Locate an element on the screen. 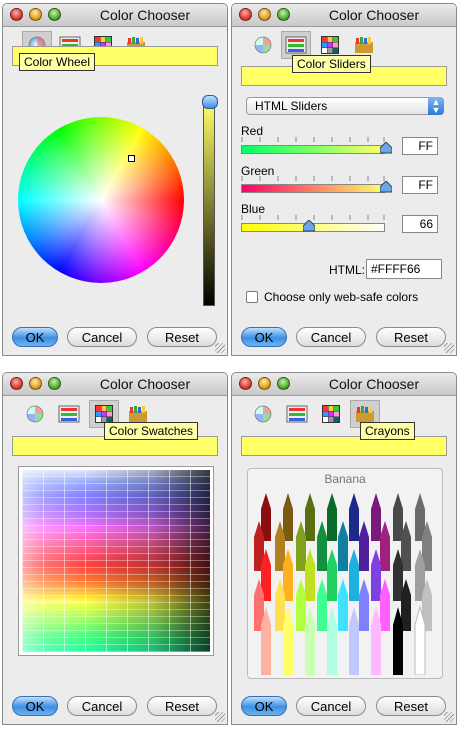 This screenshot has height=749, width=460. html-value-field: #FFFF66 is located at coordinates (404, 269).